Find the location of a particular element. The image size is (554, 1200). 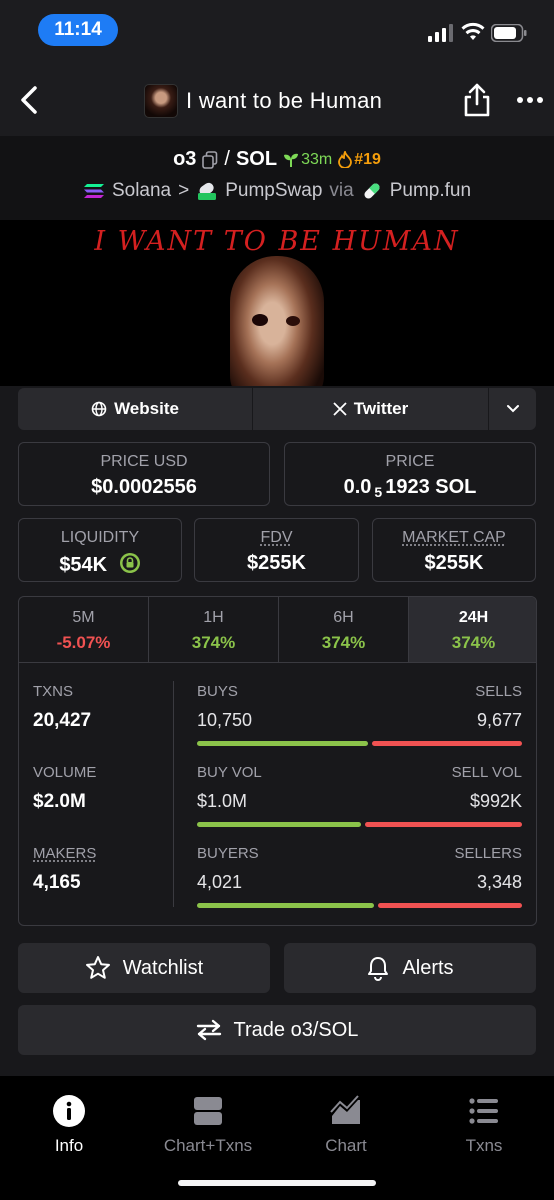

wifi-icon is located at coordinates (473, 31).